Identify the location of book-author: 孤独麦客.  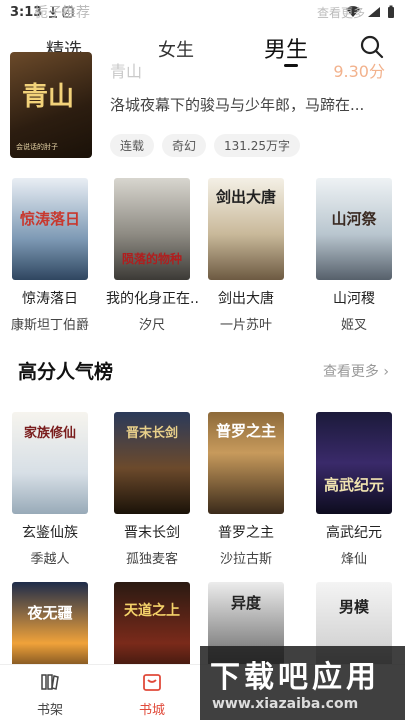
(151, 559).